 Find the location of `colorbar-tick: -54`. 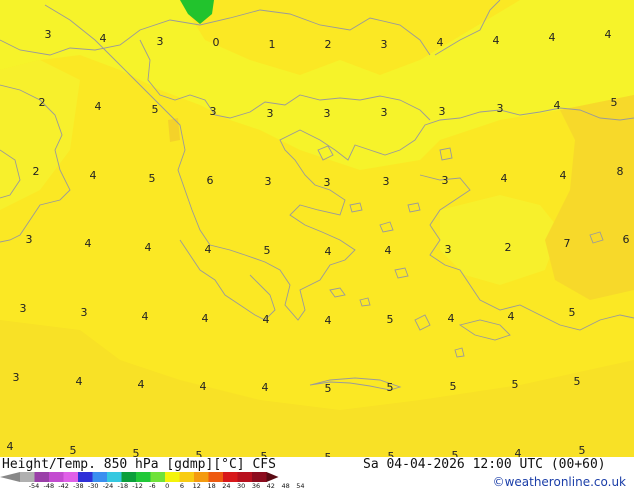

colorbar-tick: -54 is located at coordinates (34, 486).